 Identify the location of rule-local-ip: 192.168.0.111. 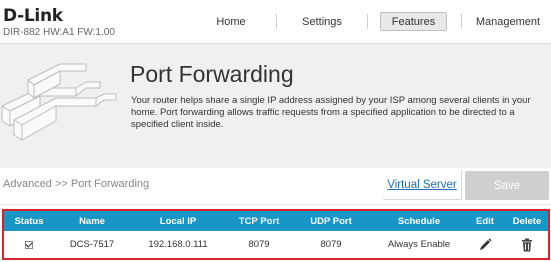
(178, 244).